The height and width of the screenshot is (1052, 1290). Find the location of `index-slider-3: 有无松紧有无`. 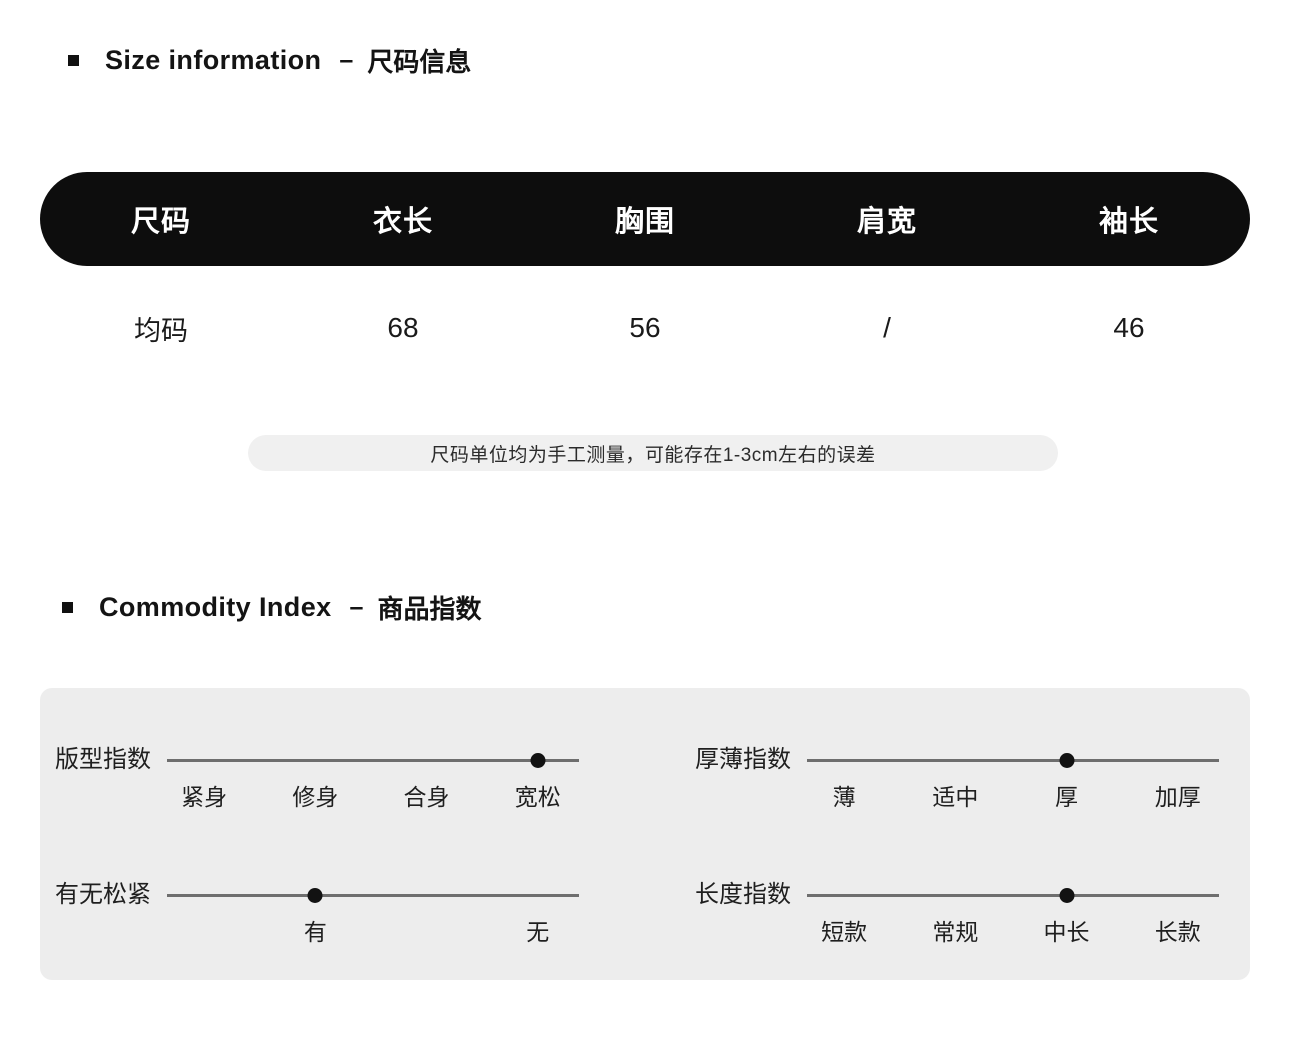

index-slider-3: 有无松紧有无 is located at coordinates (317, 918).